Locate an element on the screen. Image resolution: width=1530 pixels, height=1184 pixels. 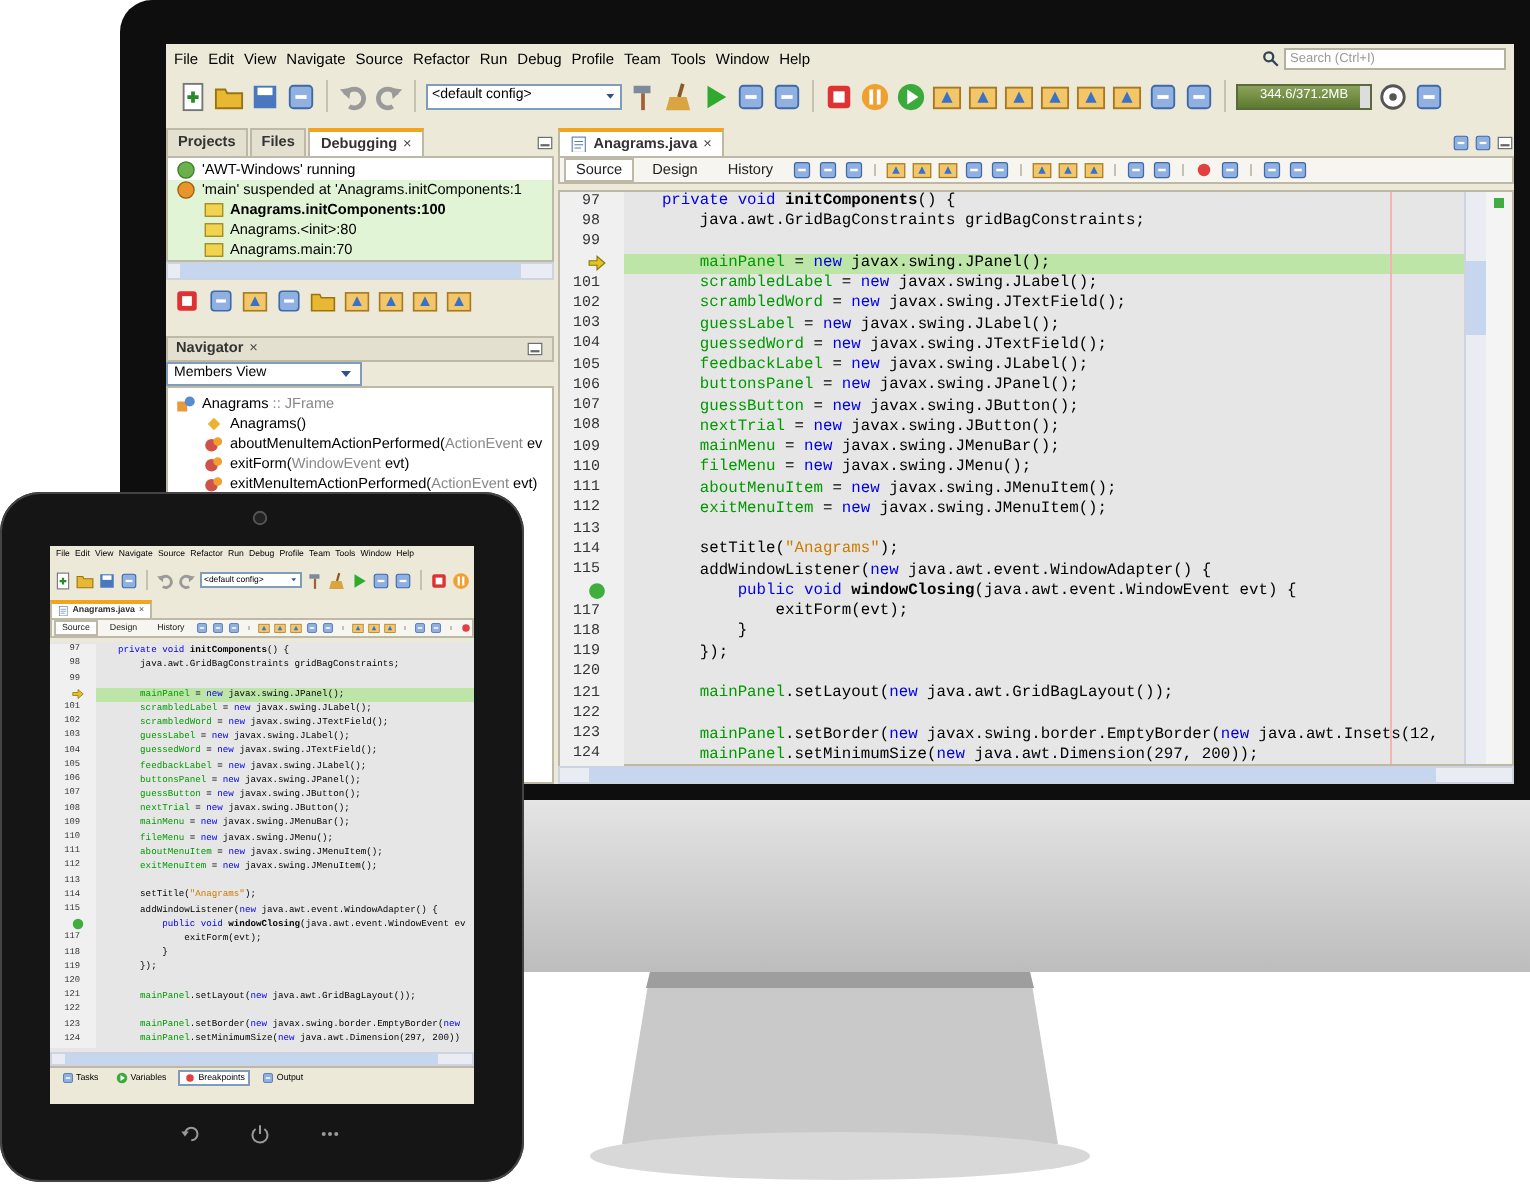
target-icon is located at coordinates (1393, 96).